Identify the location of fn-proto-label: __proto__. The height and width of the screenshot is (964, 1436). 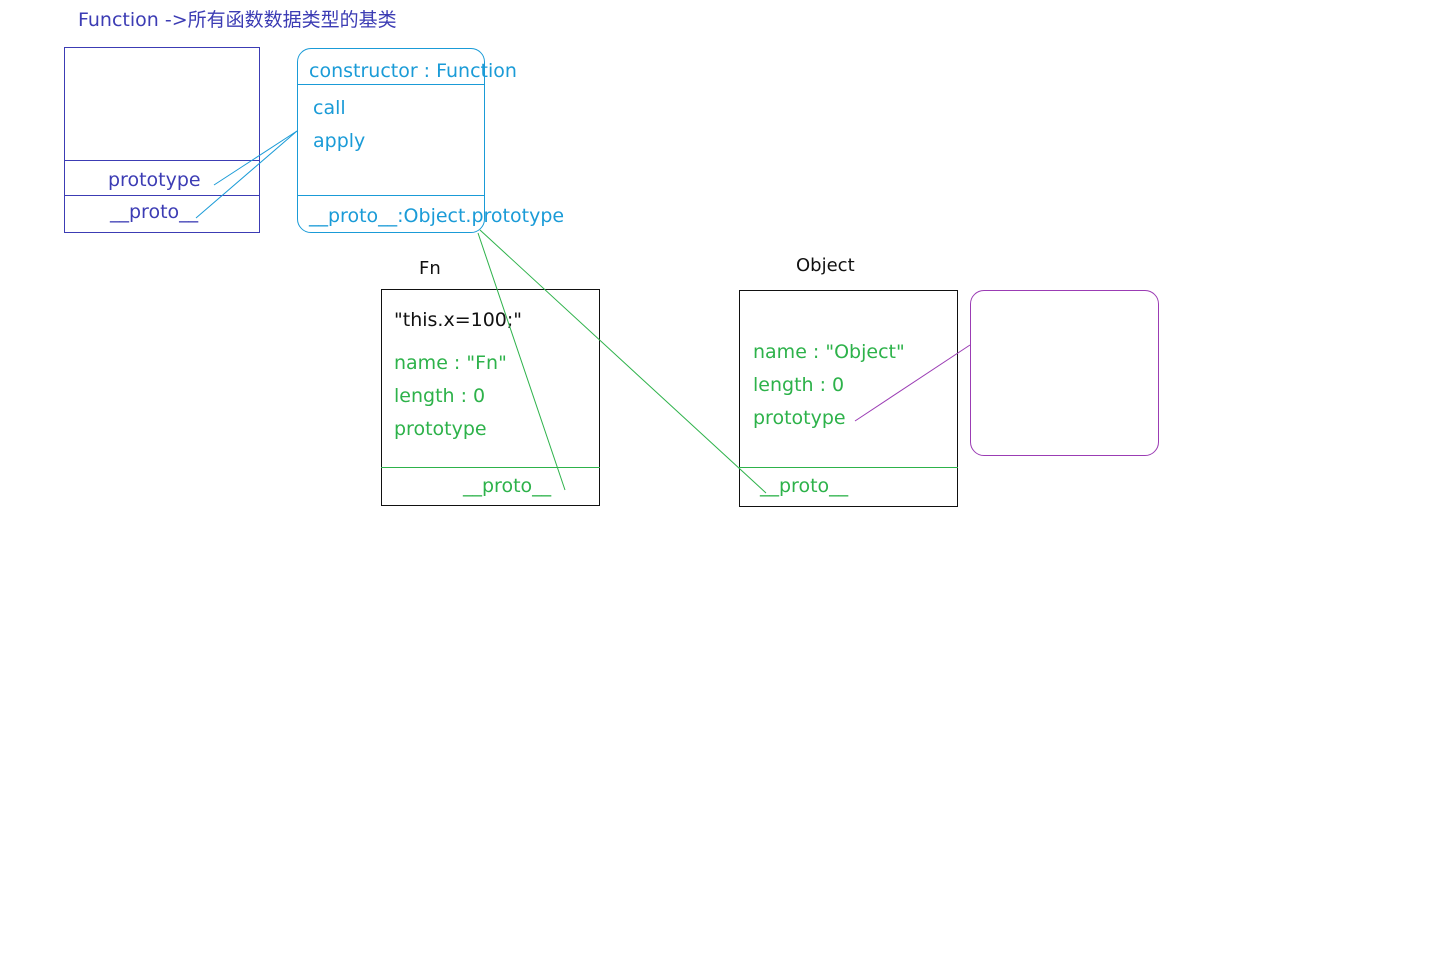
(507, 486).